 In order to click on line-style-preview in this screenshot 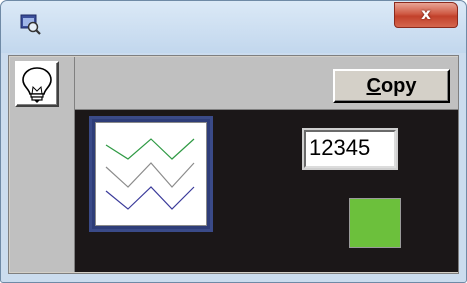, I will do `click(151, 174)`.